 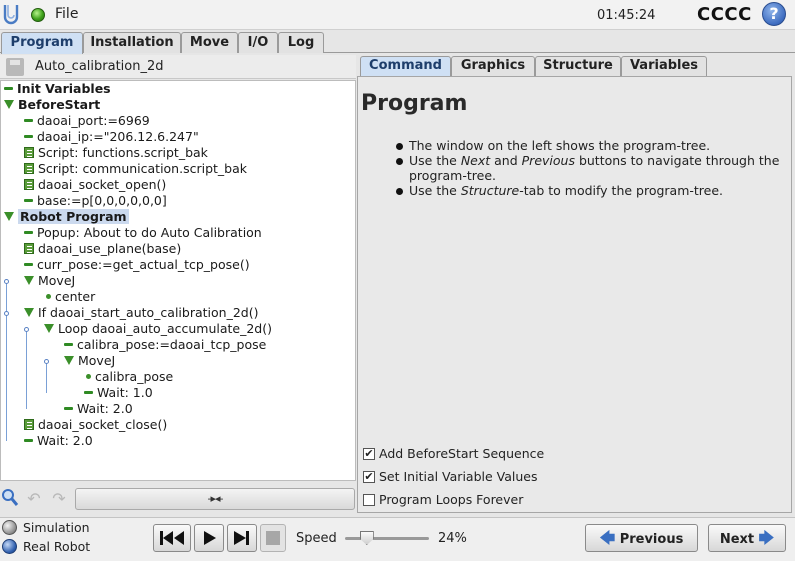 I want to click on checkbox-label: Add BeforeStart Sequence, so click(x=462, y=453).